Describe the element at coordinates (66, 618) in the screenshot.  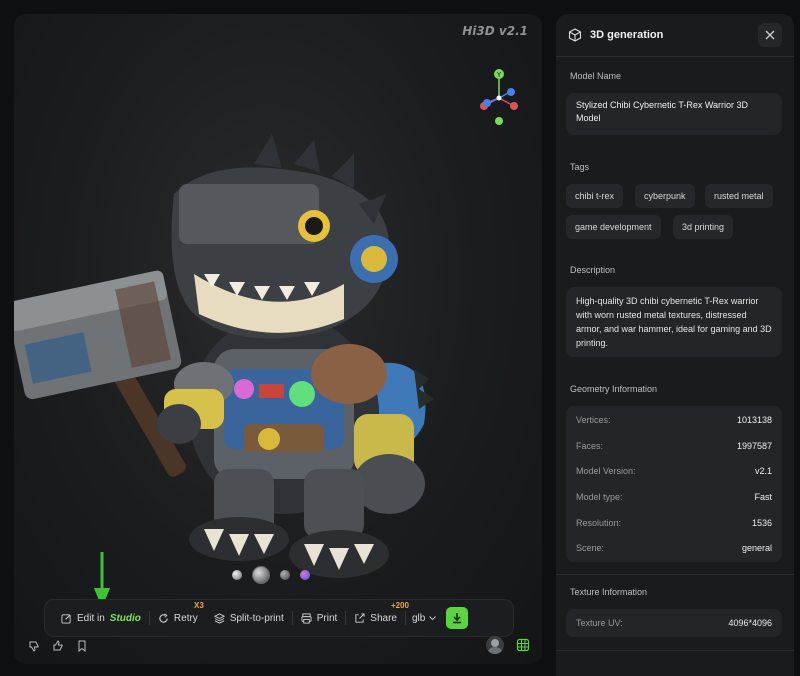
I see `edit-icon` at that location.